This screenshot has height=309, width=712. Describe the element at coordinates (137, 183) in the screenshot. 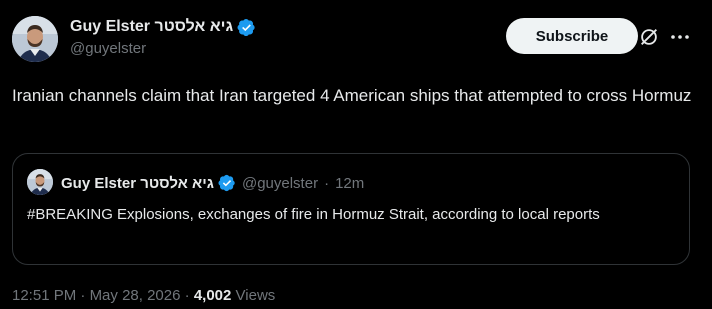

I see `quote-author-display-name: Guy Elster גיא אלסטר` at that location.